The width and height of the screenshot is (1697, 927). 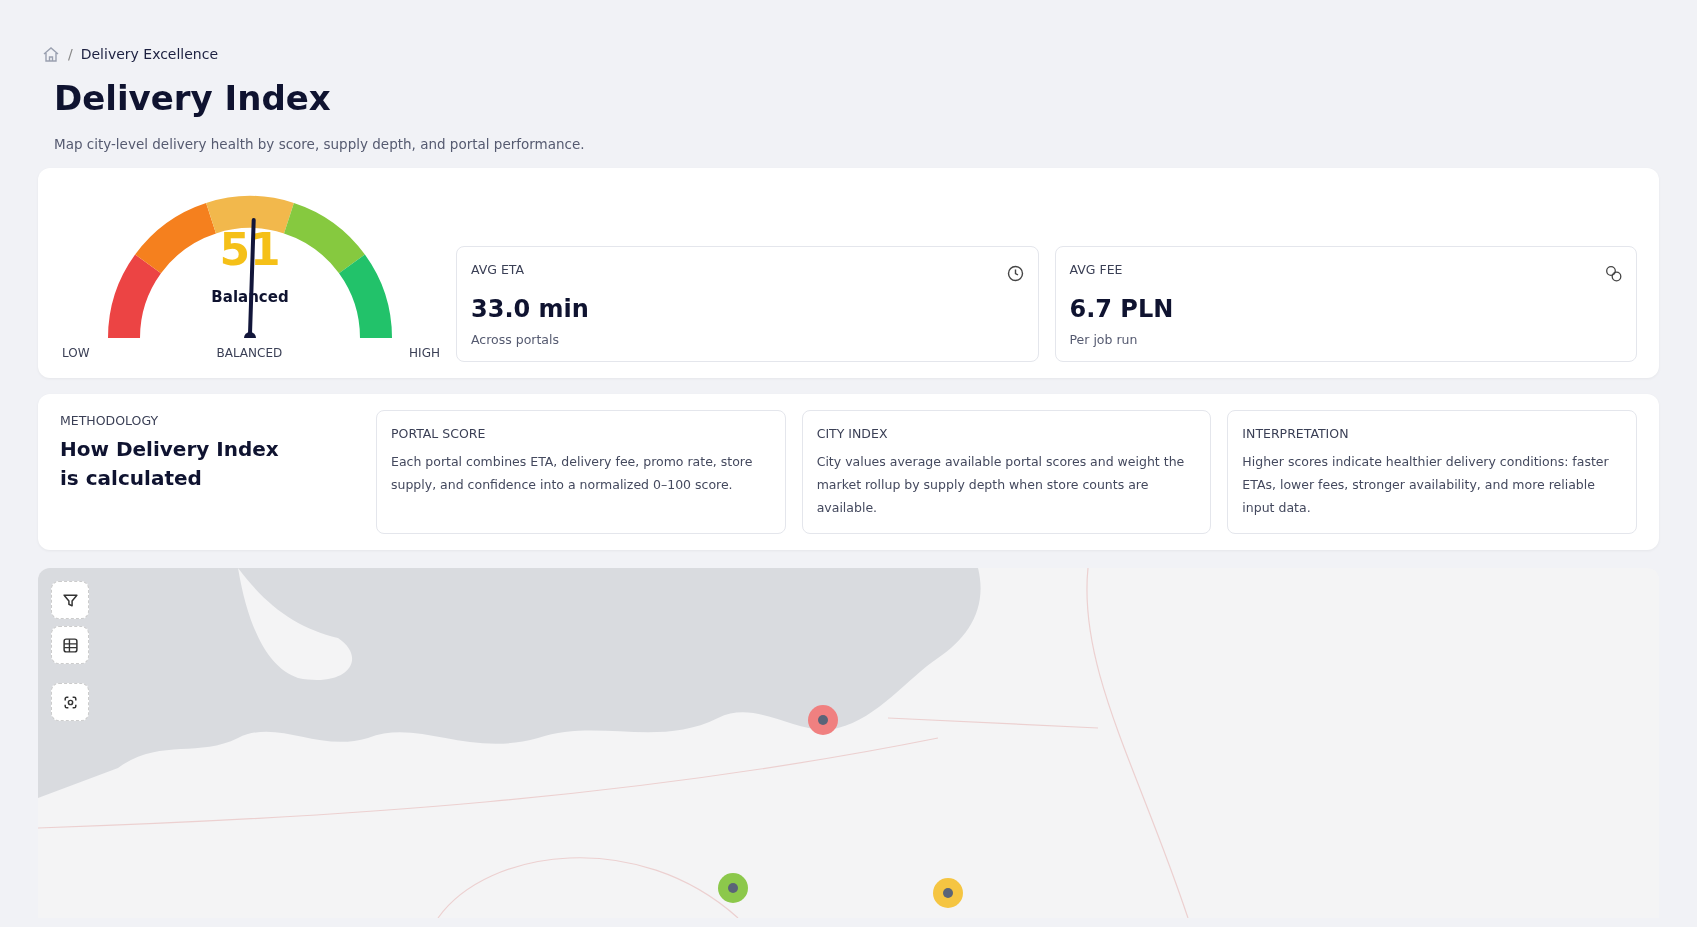 I want to click on method-title: PORTAL SCORE, so click(x=439, y=434).